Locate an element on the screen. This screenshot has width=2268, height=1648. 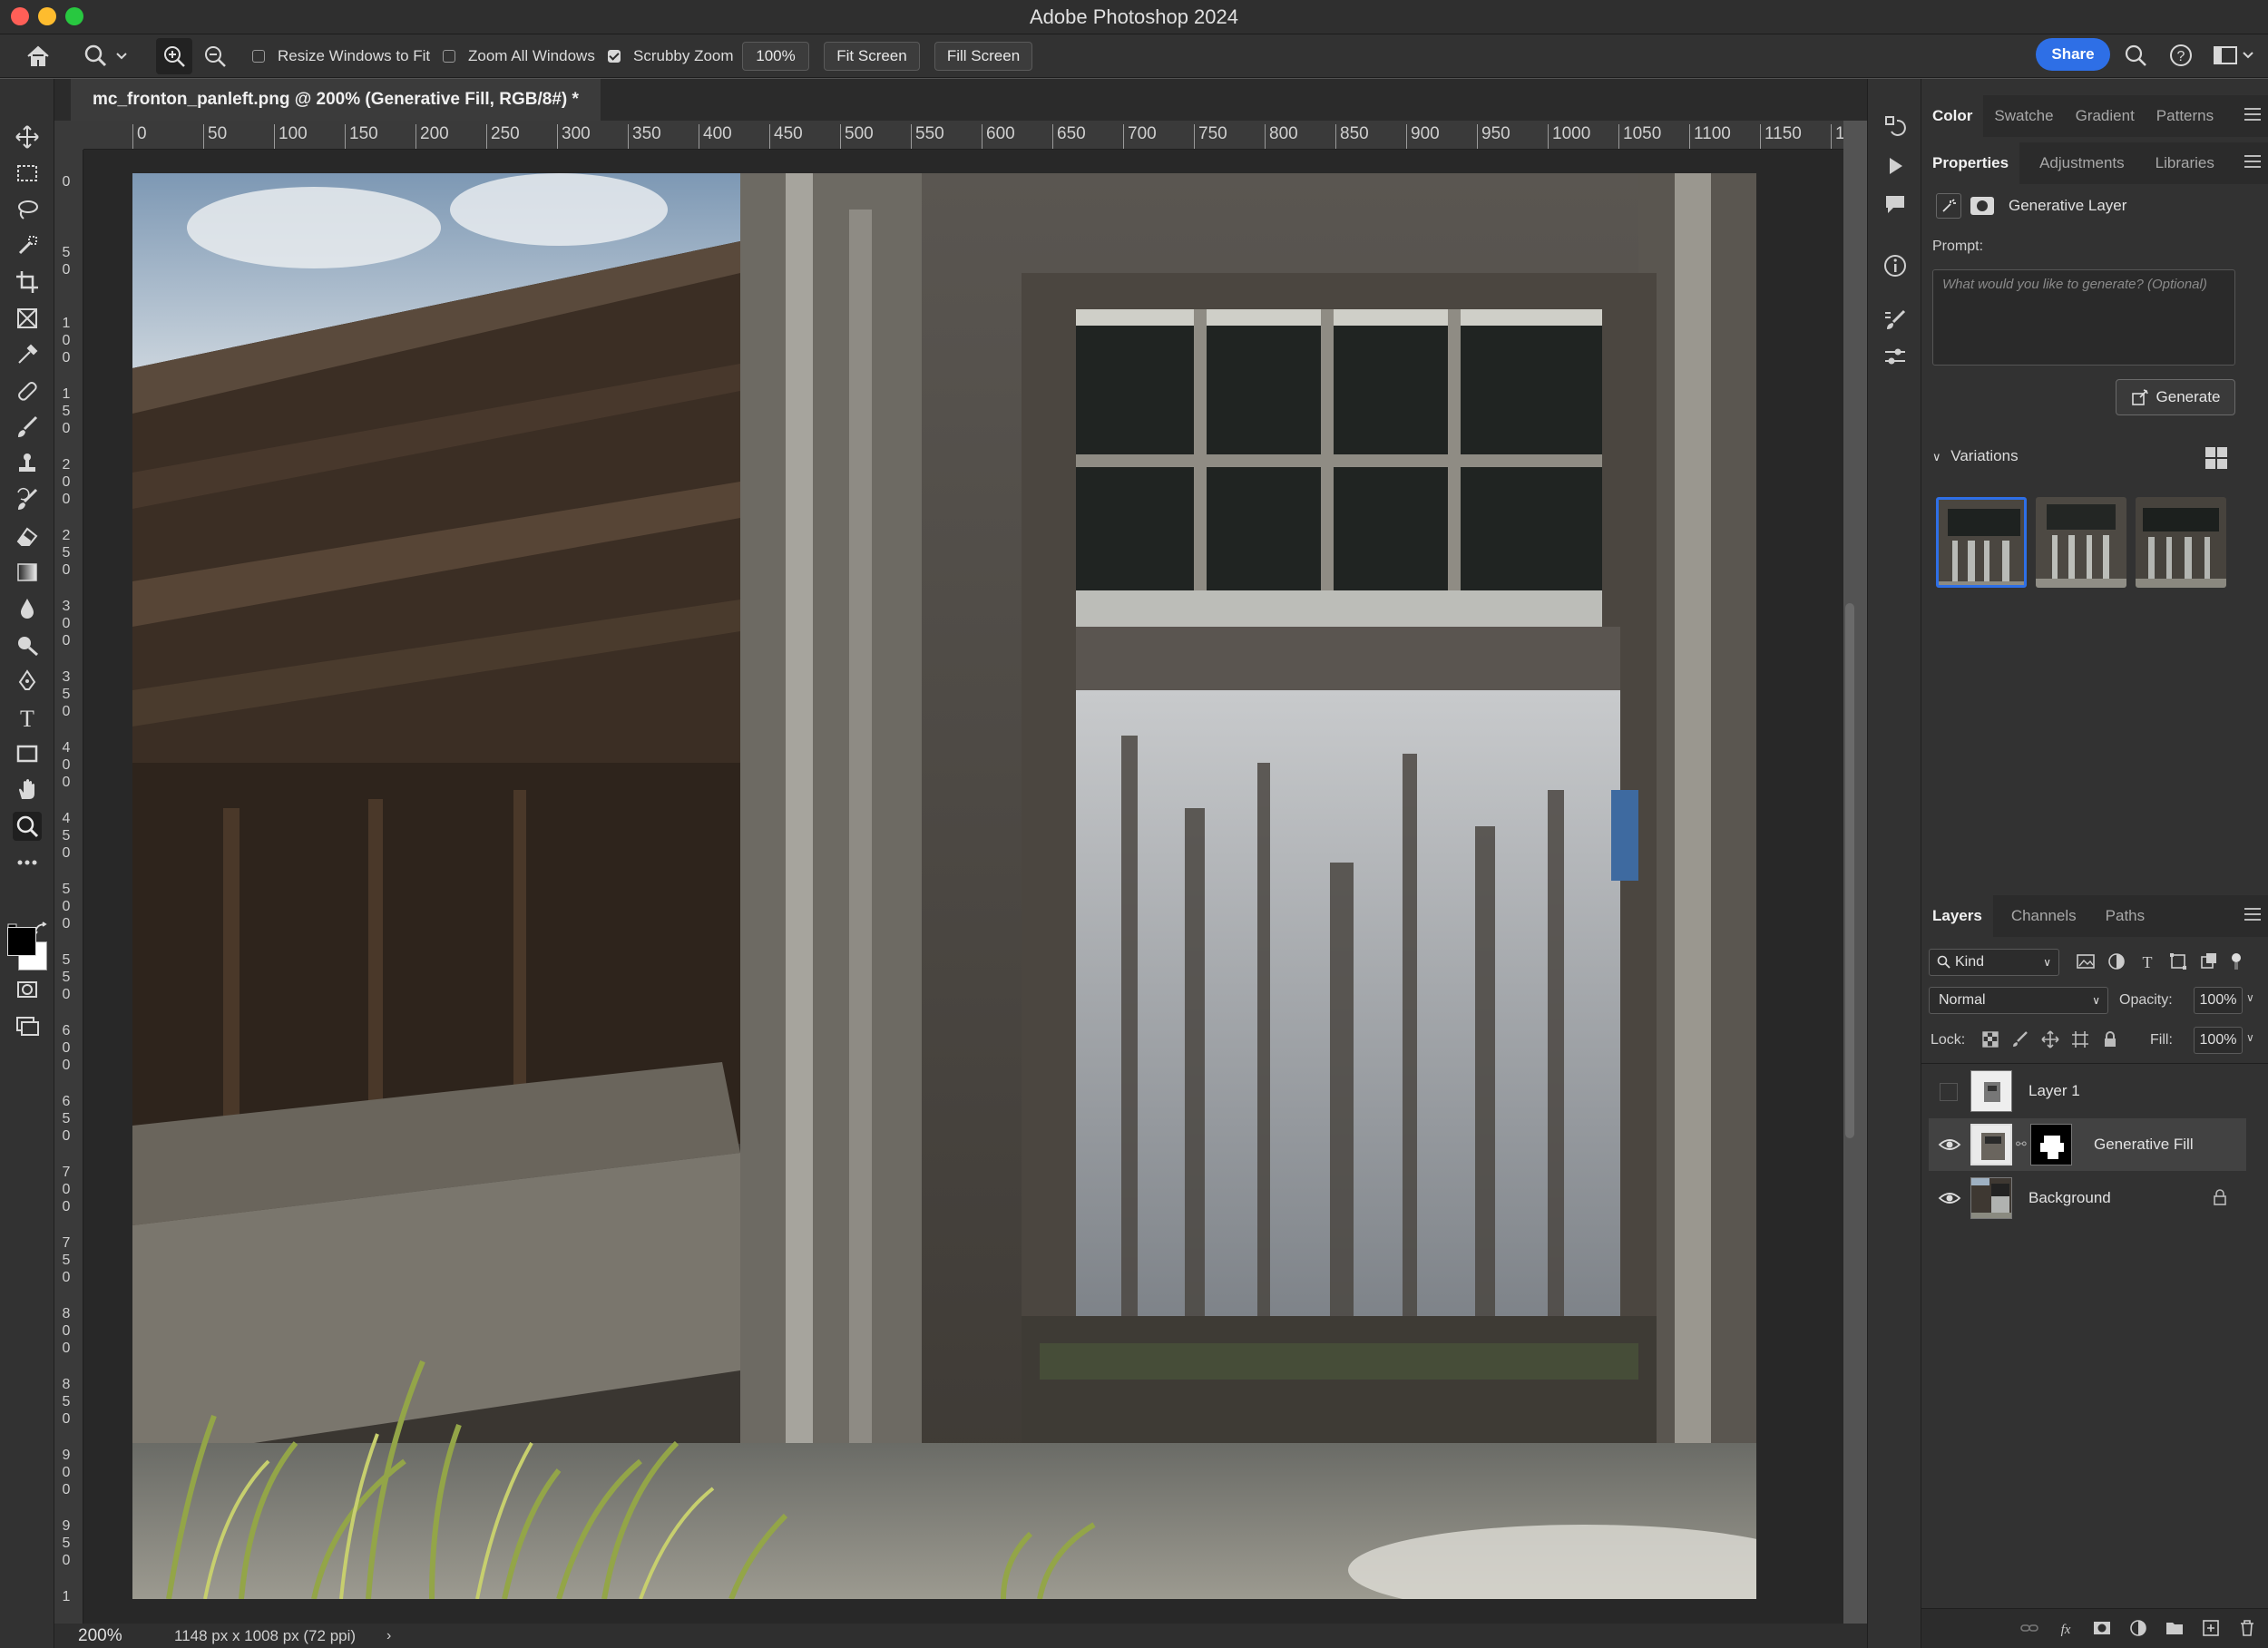
zoom-tool-icon is located at coordinates (27, 826).